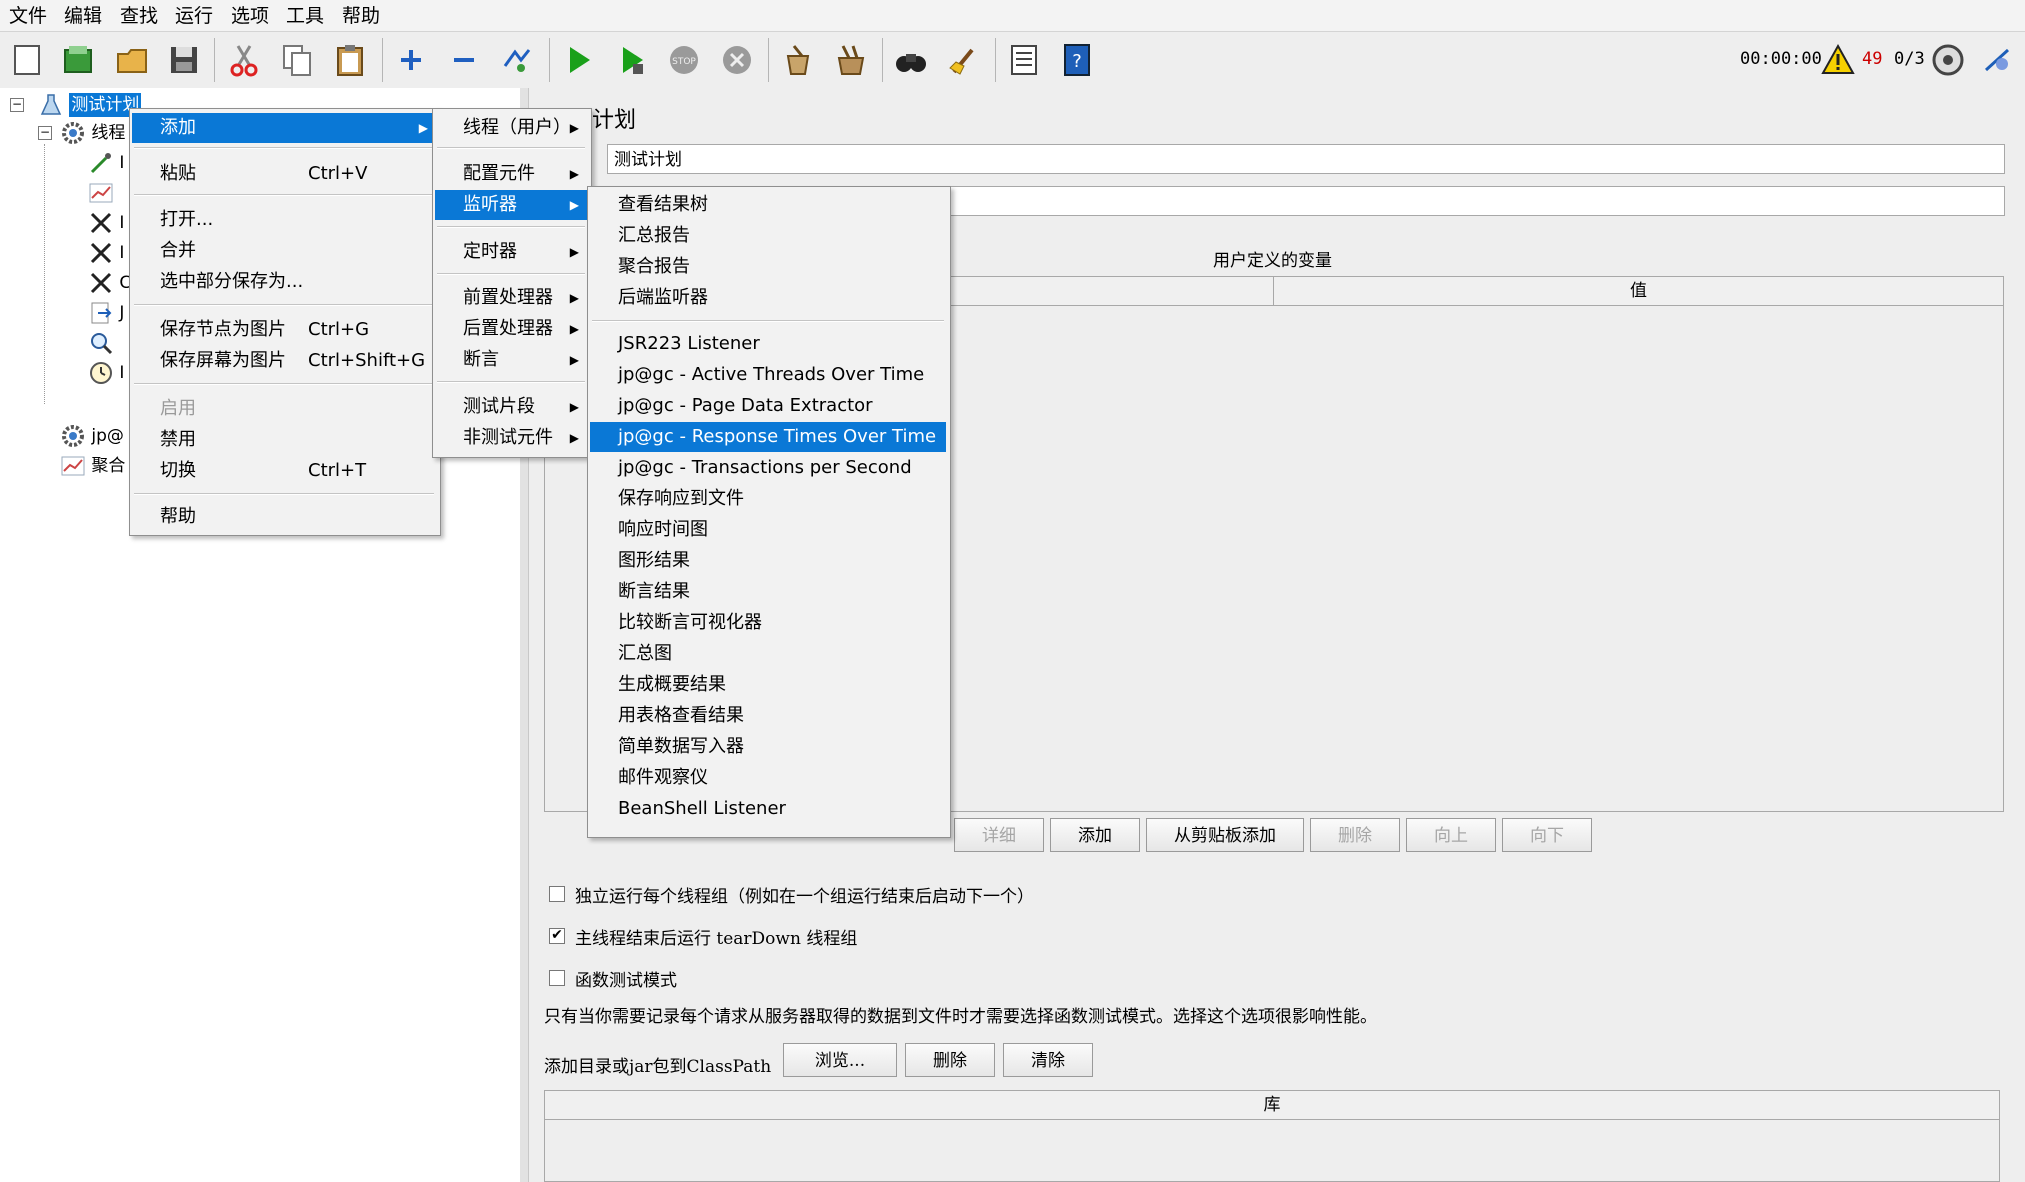 The width and height of the screenshot is (2025, 1182). I want to click on context-disable: 禁用, so click(284, 440).